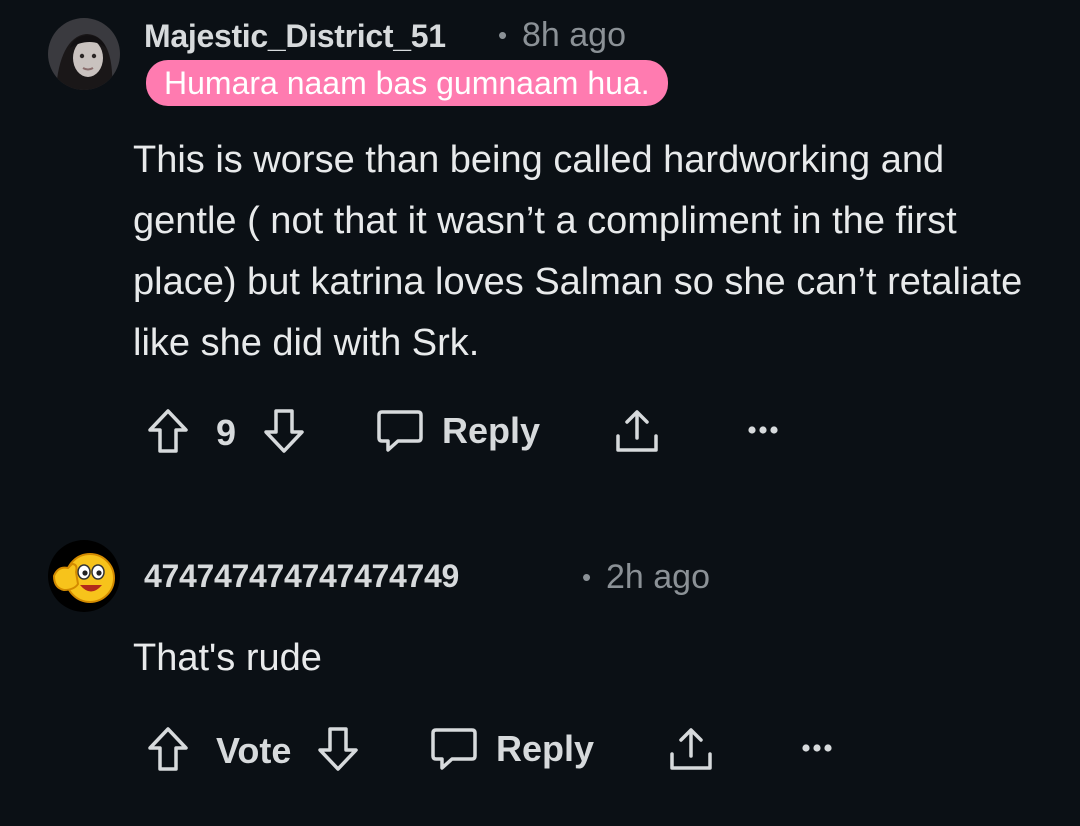 Image resolution: width=1080 pixels, height=826 pixels. I want to click on vote-score: 9, so click(226, 432).